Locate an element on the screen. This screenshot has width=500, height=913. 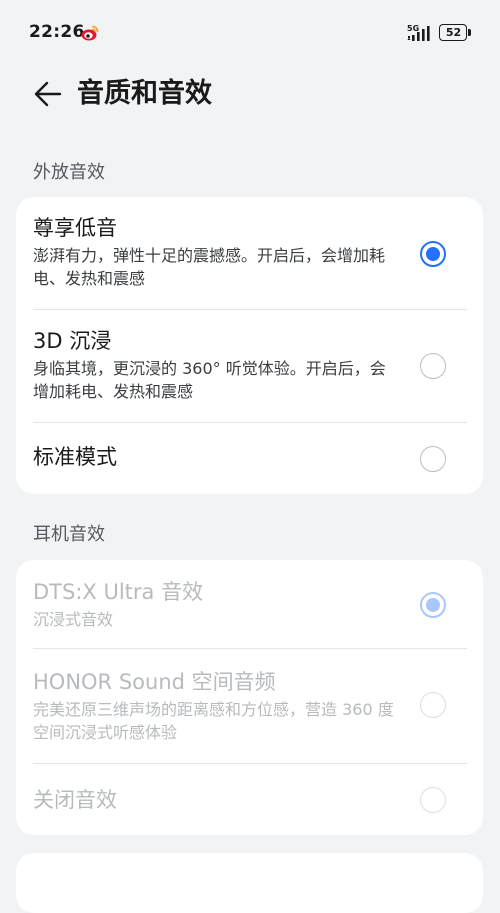
option-description: 身临其境，更沉浸的 360° 听觉体验。开启后，会增加耗电、发热和震感 is located at coordinates (209, 380).